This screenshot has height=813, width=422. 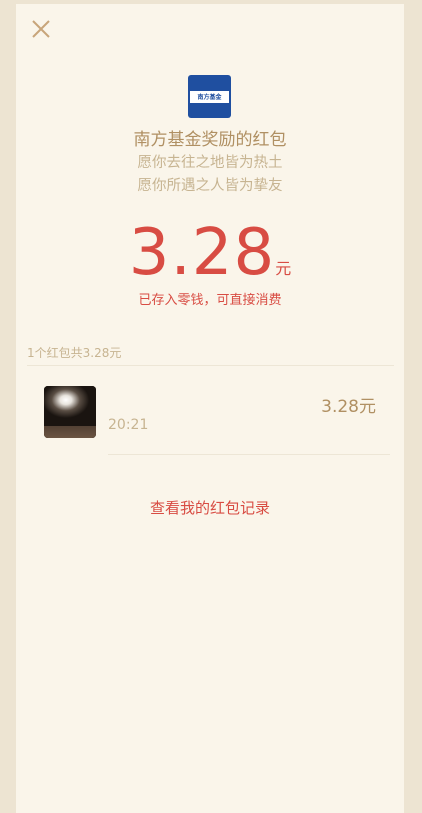 I want to click on view-records-link: 查看我的红包记录, so click(x=210, y=507).